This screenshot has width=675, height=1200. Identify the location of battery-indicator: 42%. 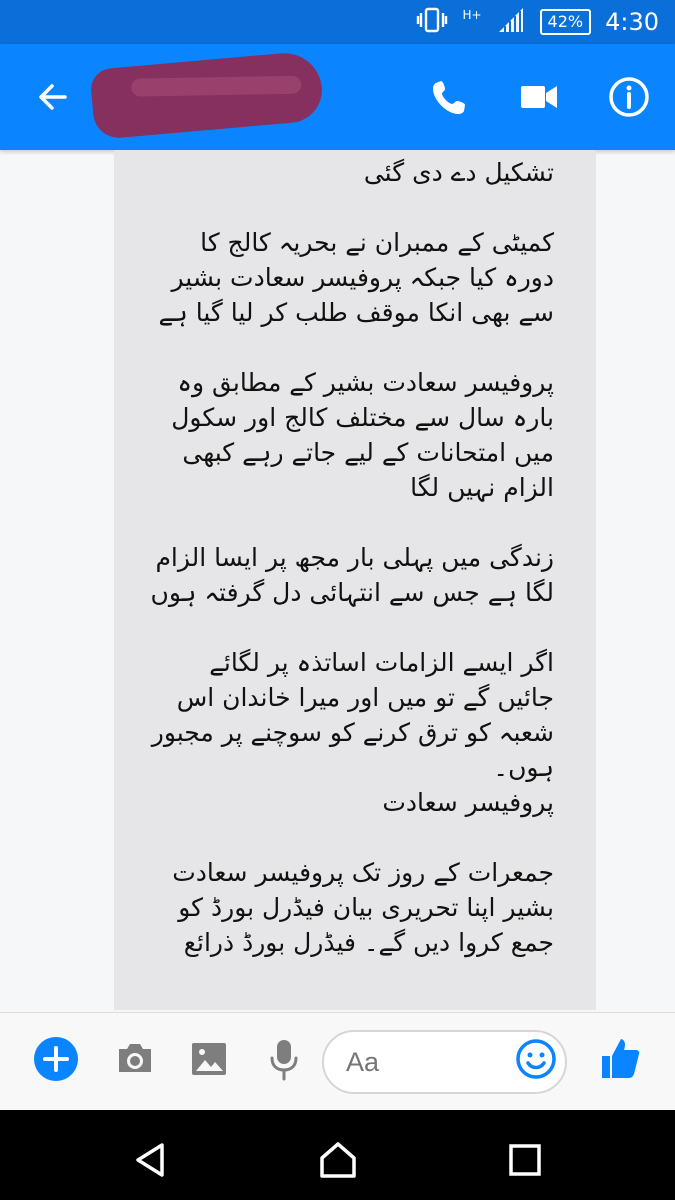
(565, 22).